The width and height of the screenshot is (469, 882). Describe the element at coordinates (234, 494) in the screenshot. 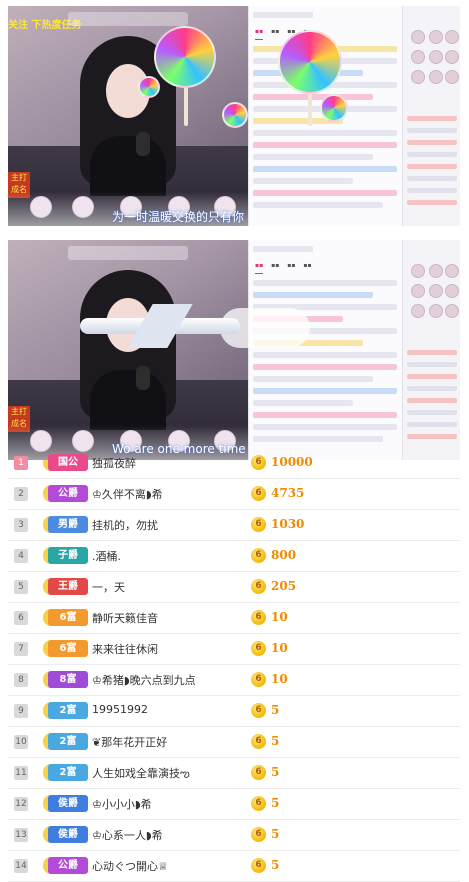

I see `ranking-row: 2 公爵 ♔久伴不离◗希 6 4735` at that location.